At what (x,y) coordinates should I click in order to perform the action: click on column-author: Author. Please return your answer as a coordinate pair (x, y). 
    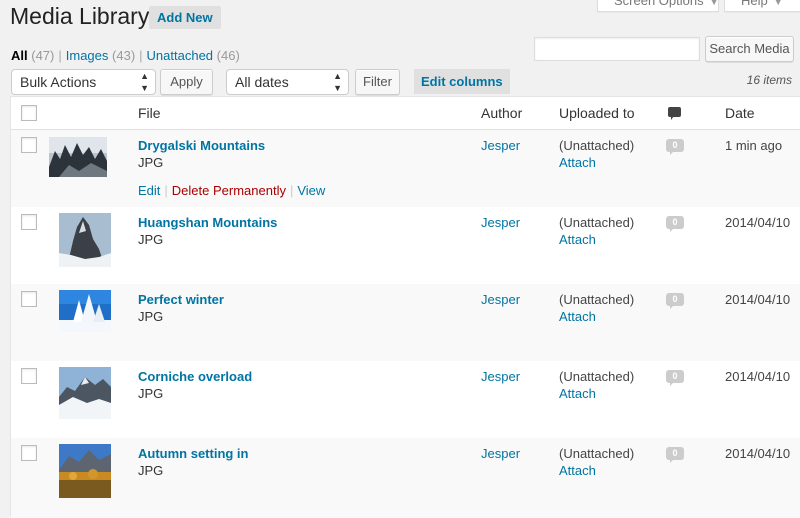
    Looking at the image, I should click on (502, 113).